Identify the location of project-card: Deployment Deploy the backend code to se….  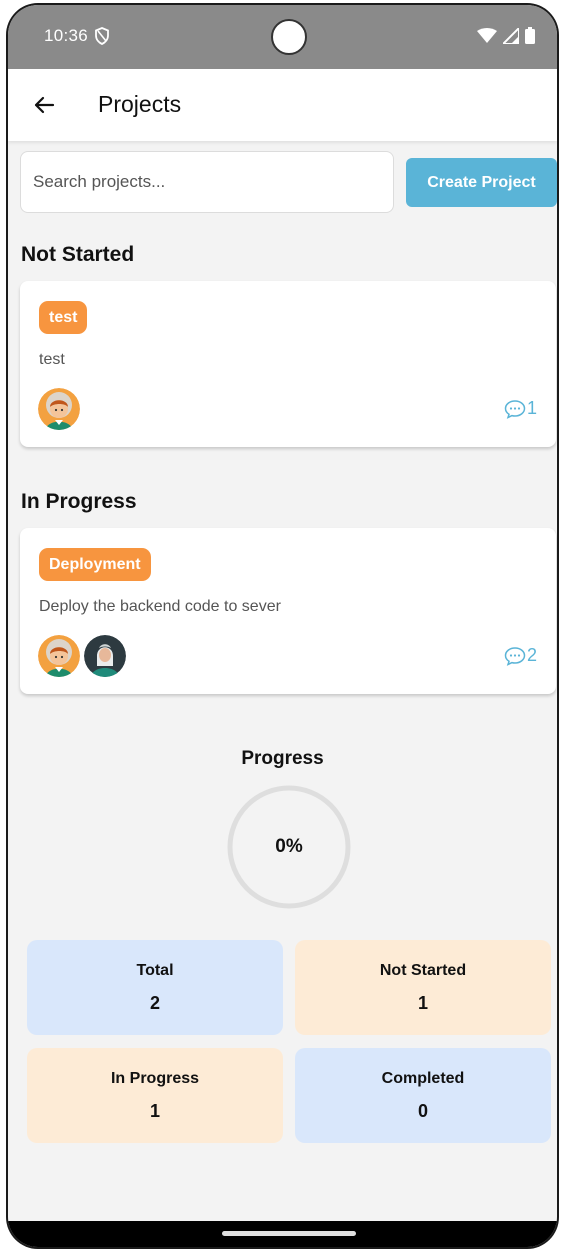
(288, 611).